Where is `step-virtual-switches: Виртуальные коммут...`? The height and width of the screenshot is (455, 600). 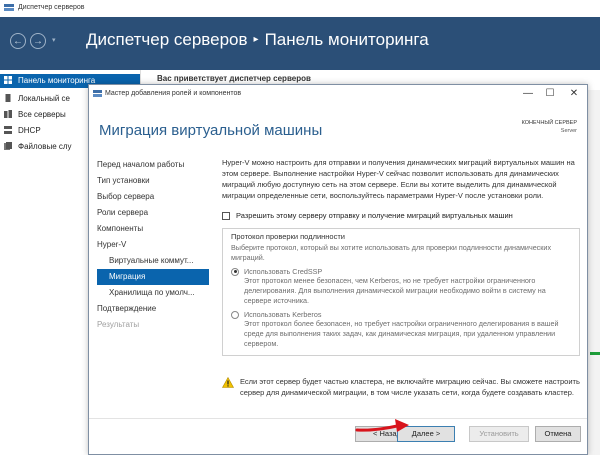 step-virtual-switches: Виртуальные коммут... is located at coordinates (153, 261).